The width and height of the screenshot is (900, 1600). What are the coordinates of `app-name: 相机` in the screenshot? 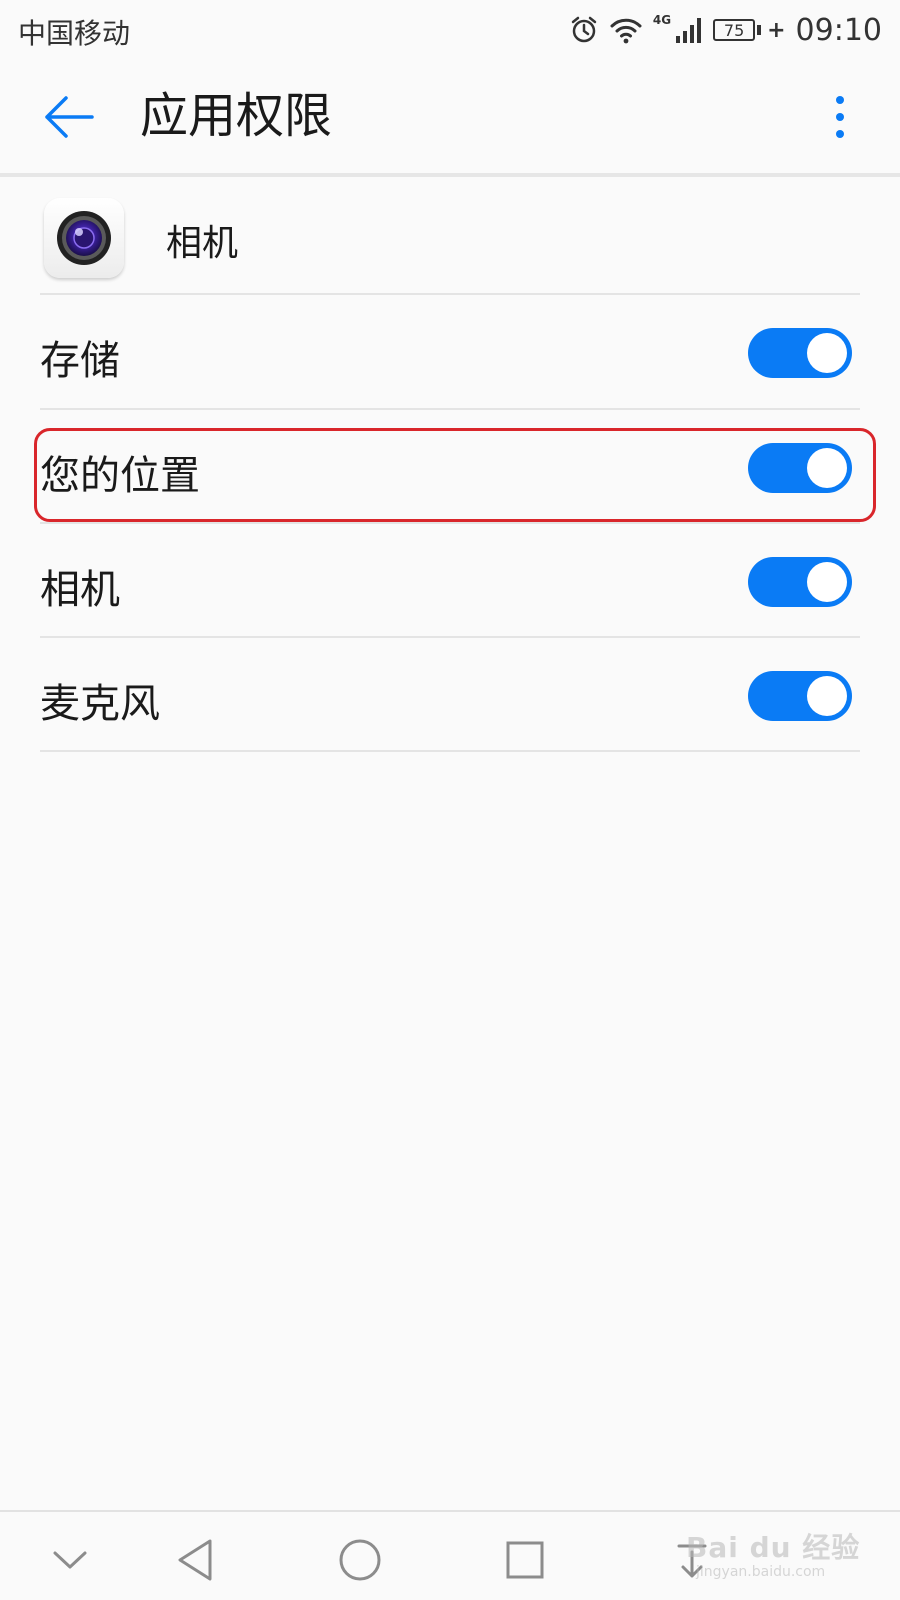 It's located at (202, 243).